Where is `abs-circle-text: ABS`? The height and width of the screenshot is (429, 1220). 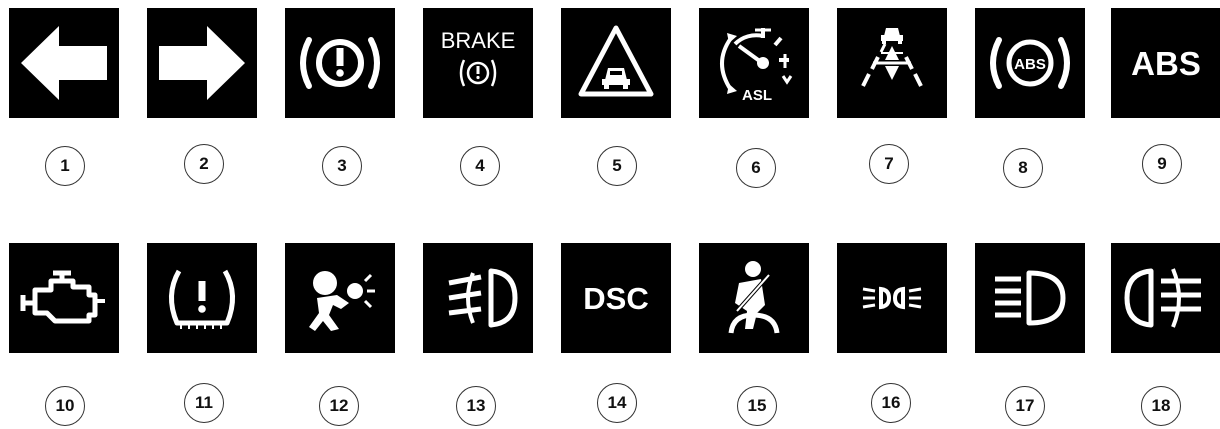
abs-circle-text: ABS is located at coordinates (1030, 64).